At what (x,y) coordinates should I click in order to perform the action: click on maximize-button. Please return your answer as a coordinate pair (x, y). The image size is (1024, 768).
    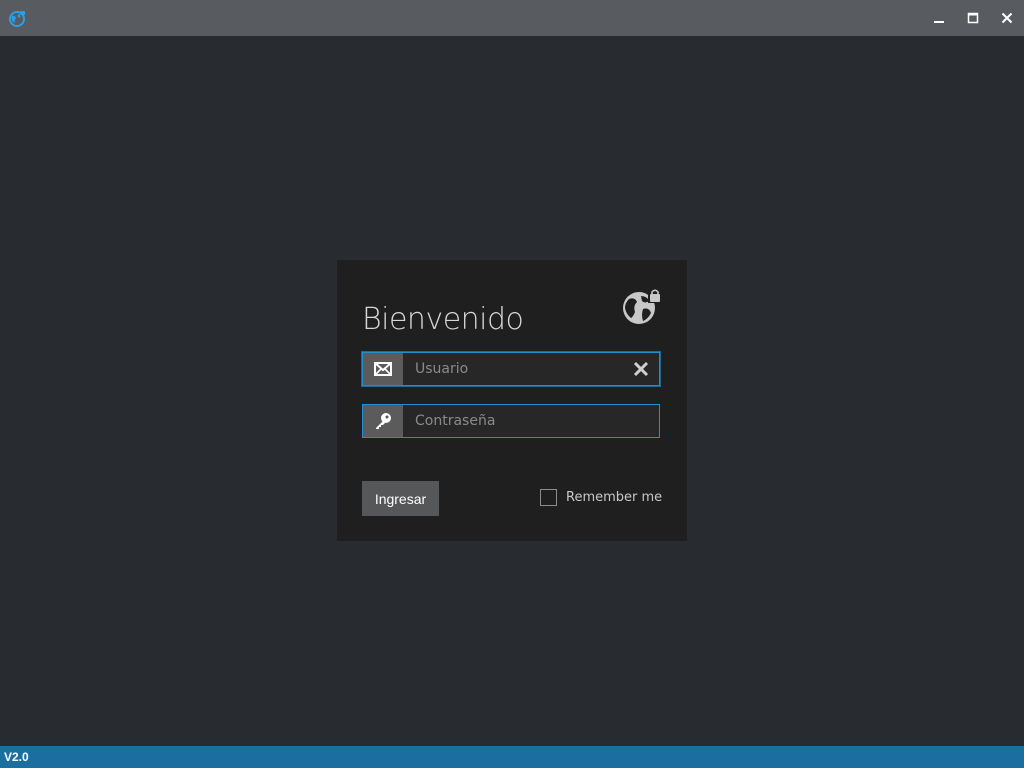
    Looking at the image, I should click on (973, 18).